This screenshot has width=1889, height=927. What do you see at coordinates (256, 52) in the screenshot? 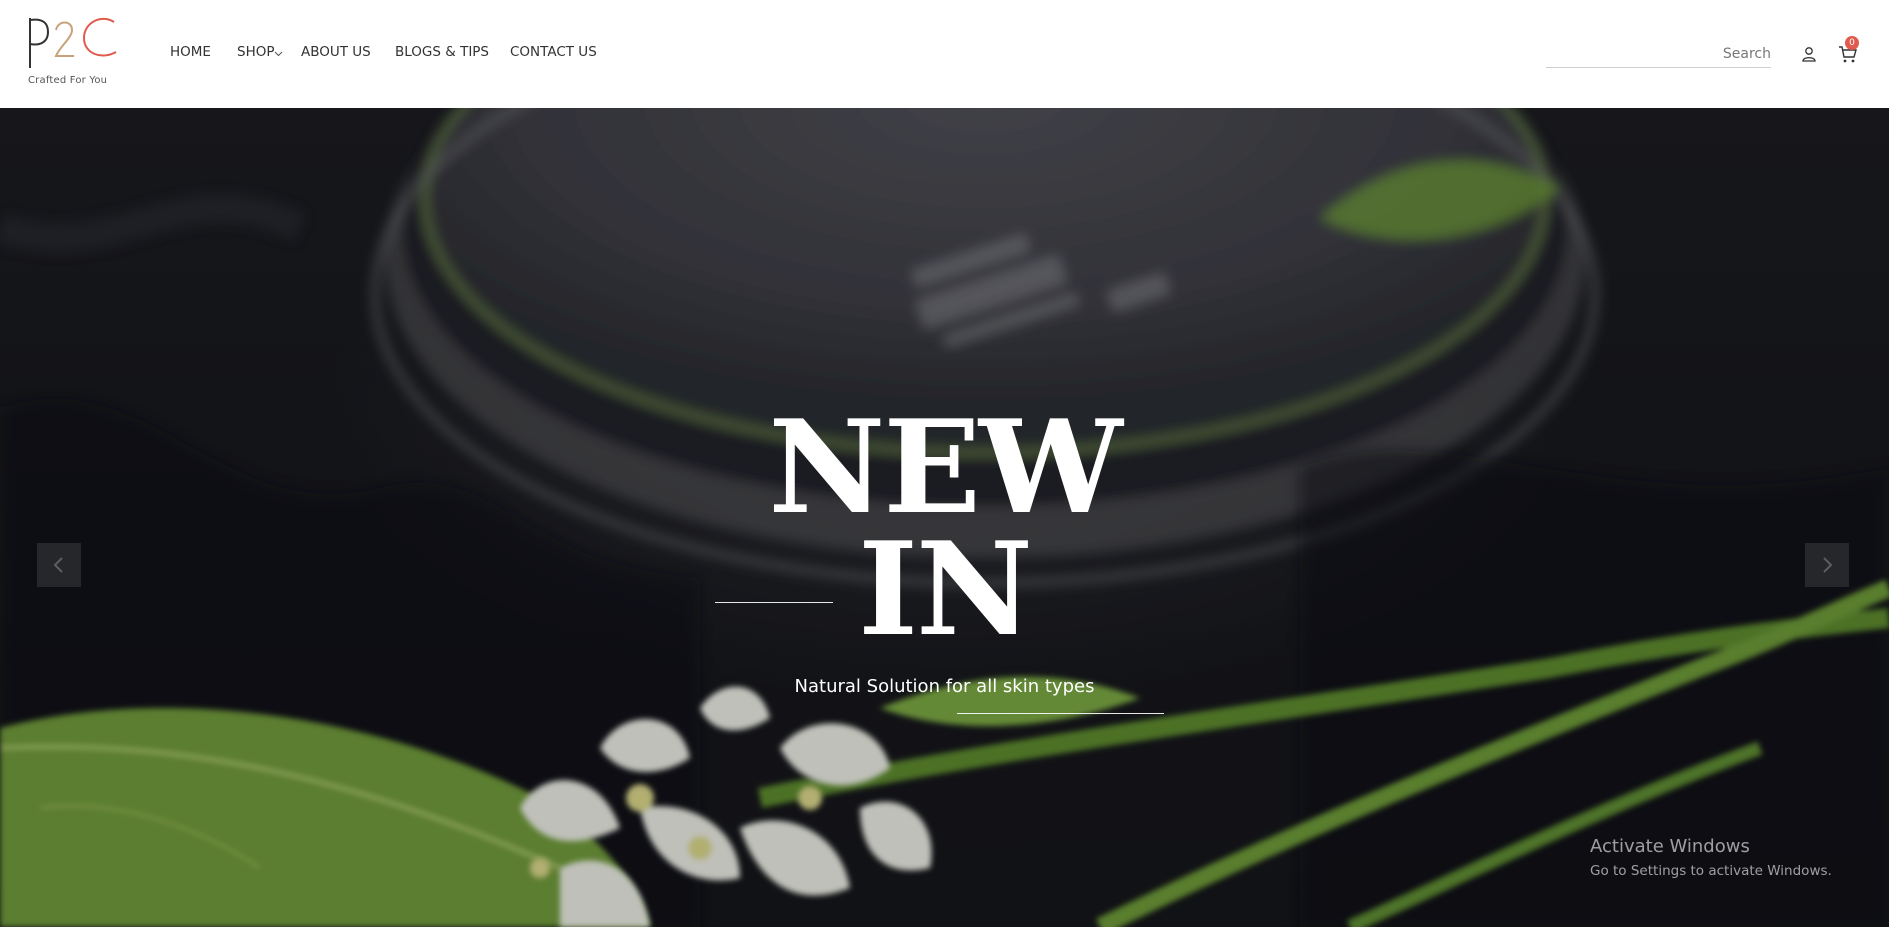
I see `nav-shop: SHOP` at bounding box center [256, 52].